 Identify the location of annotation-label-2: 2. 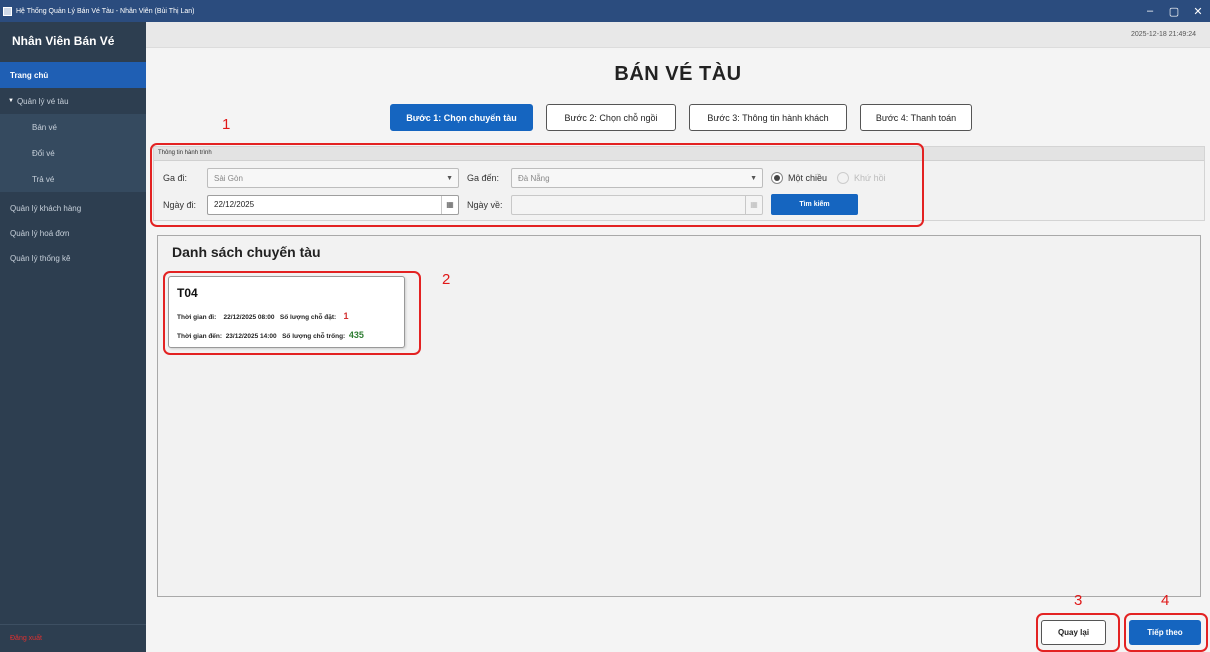
(446, 279).